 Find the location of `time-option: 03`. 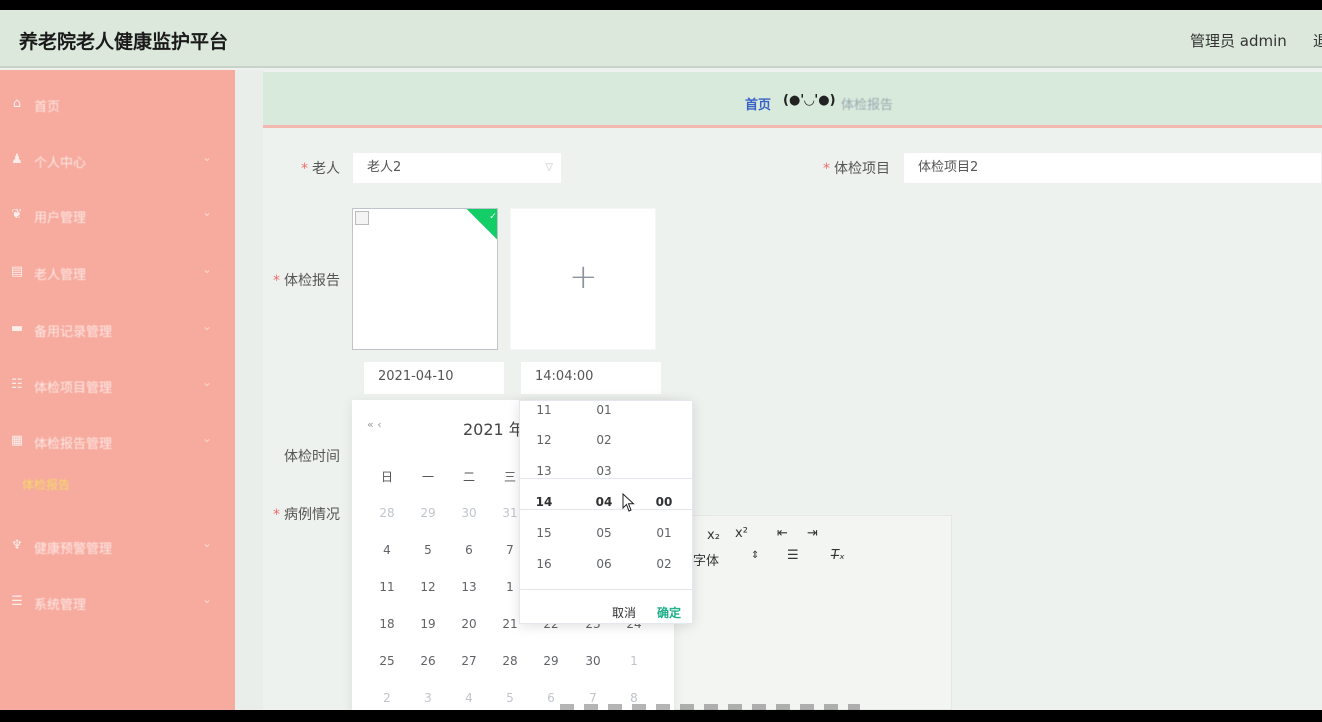

time-option: 03 is located at coordinates (604, 471).